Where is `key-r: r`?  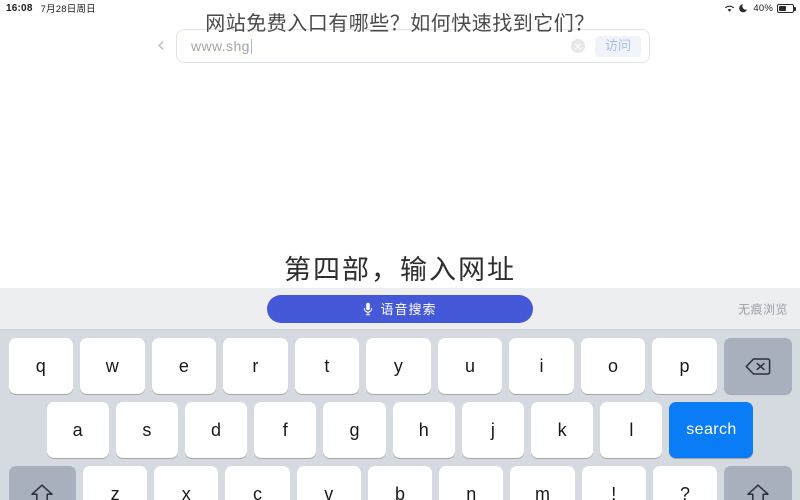 key-r: r is located at coordinates (255, 366).